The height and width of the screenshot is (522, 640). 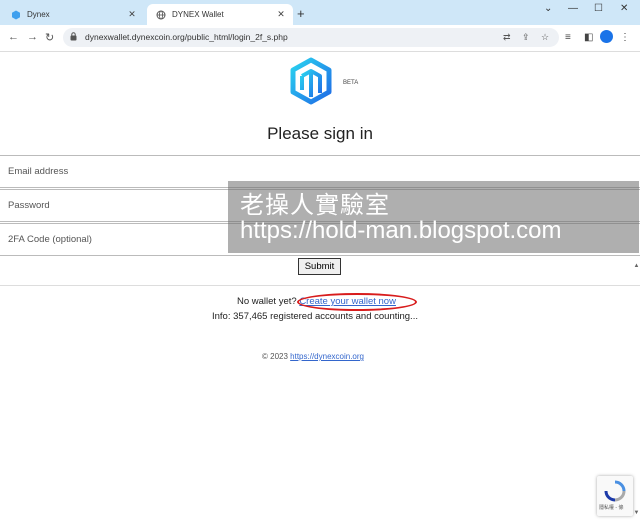 What do you see at coordinates (611, 508) in the screenshot?
I see `recaptcha-label: 隱私權 - 條` at bounding box center [611, 508].